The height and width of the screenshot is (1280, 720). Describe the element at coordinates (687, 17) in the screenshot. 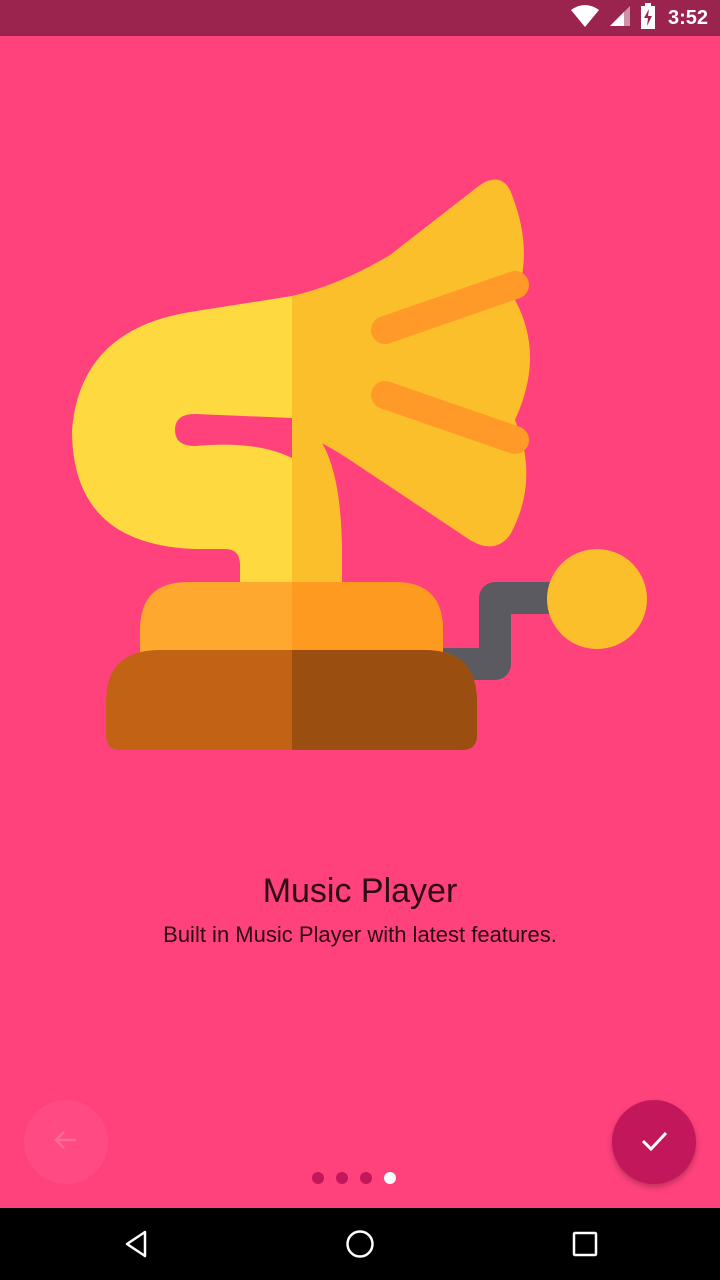

I see `status-time: 3:52` at that location.